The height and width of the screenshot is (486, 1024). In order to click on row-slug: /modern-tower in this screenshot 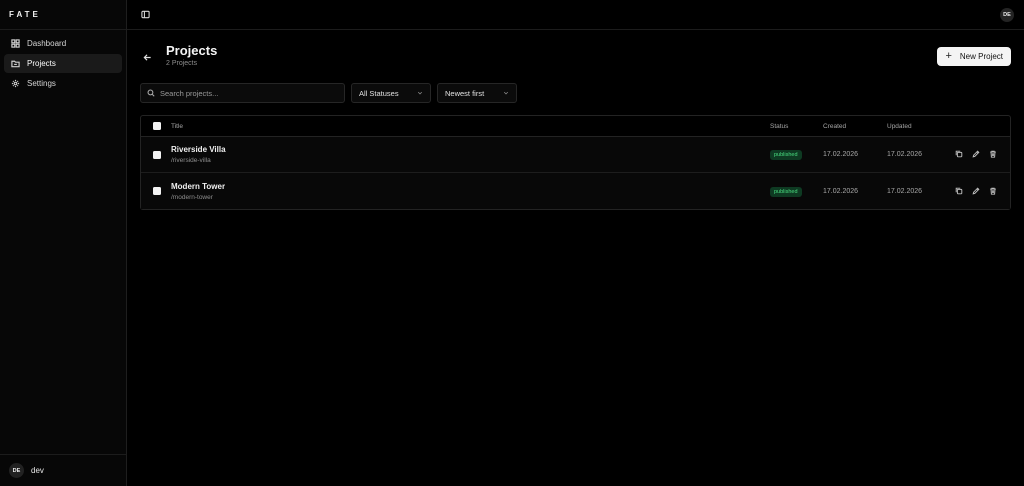, I will do `click(192, 197)`.